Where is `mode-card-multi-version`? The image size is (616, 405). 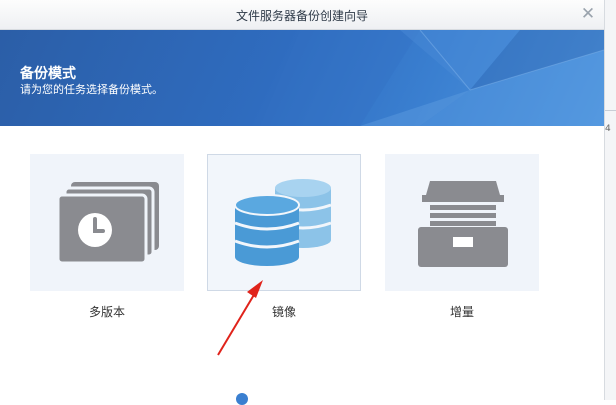
mode-card-multi-version is located at coordinates (107, 222).